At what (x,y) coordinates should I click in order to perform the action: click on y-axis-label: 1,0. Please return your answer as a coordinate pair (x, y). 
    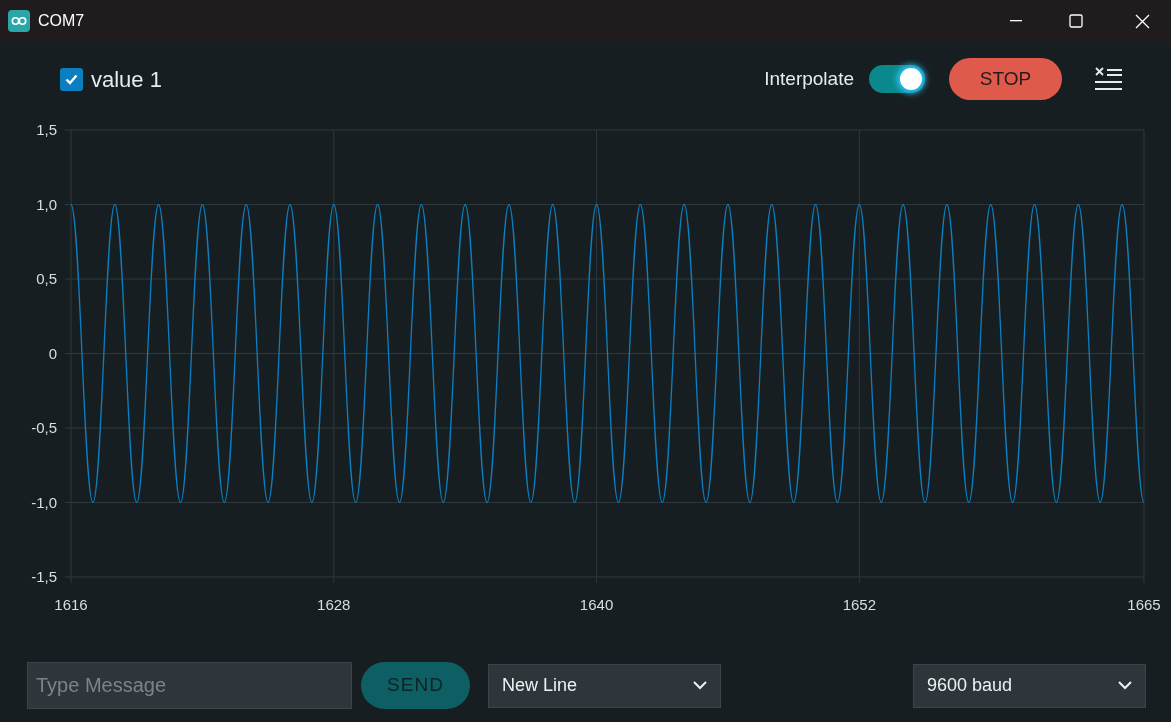
    Looking at the image, I should click on (46, 204).